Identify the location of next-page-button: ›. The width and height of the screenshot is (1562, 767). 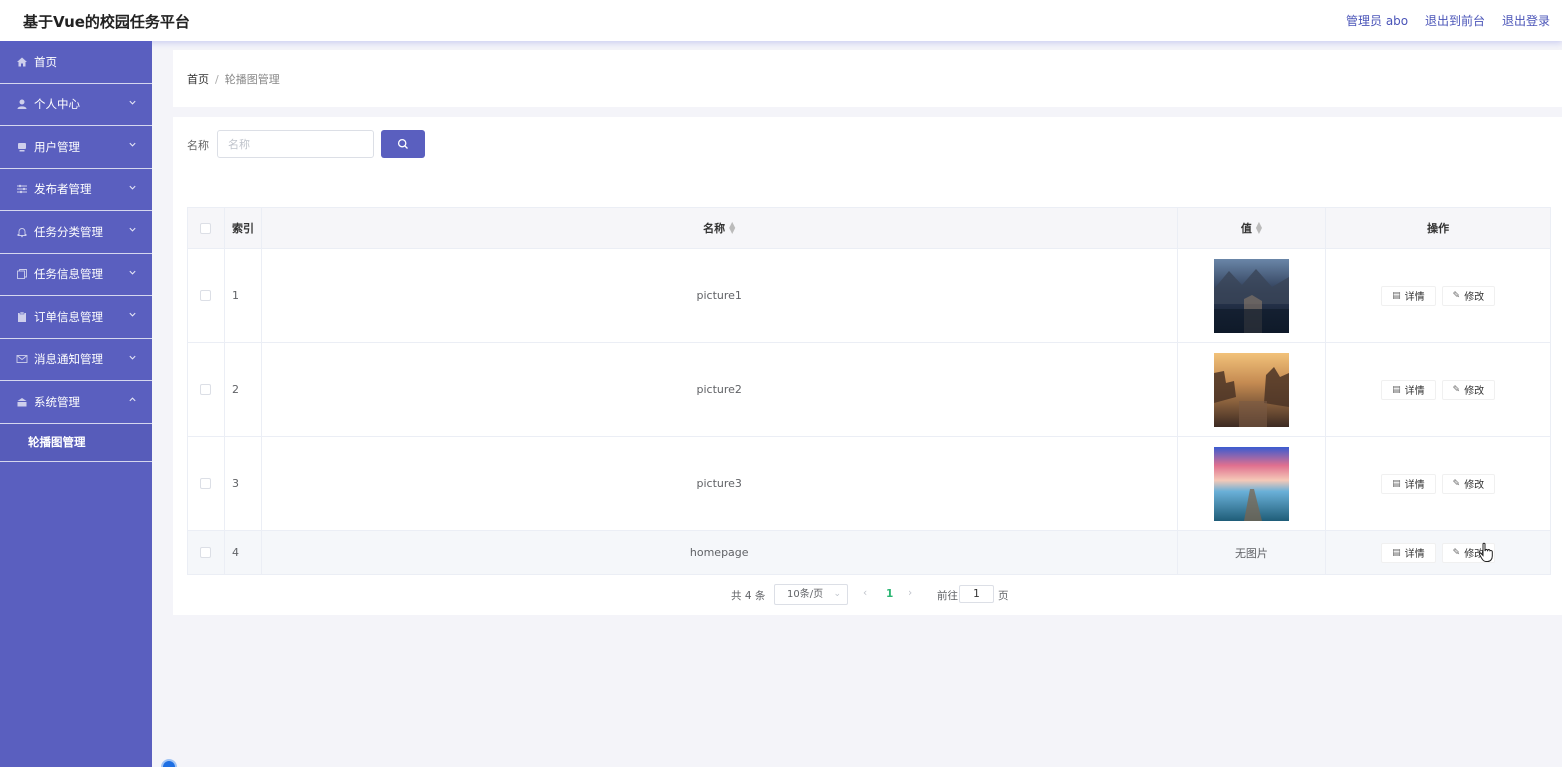
(910, 593).